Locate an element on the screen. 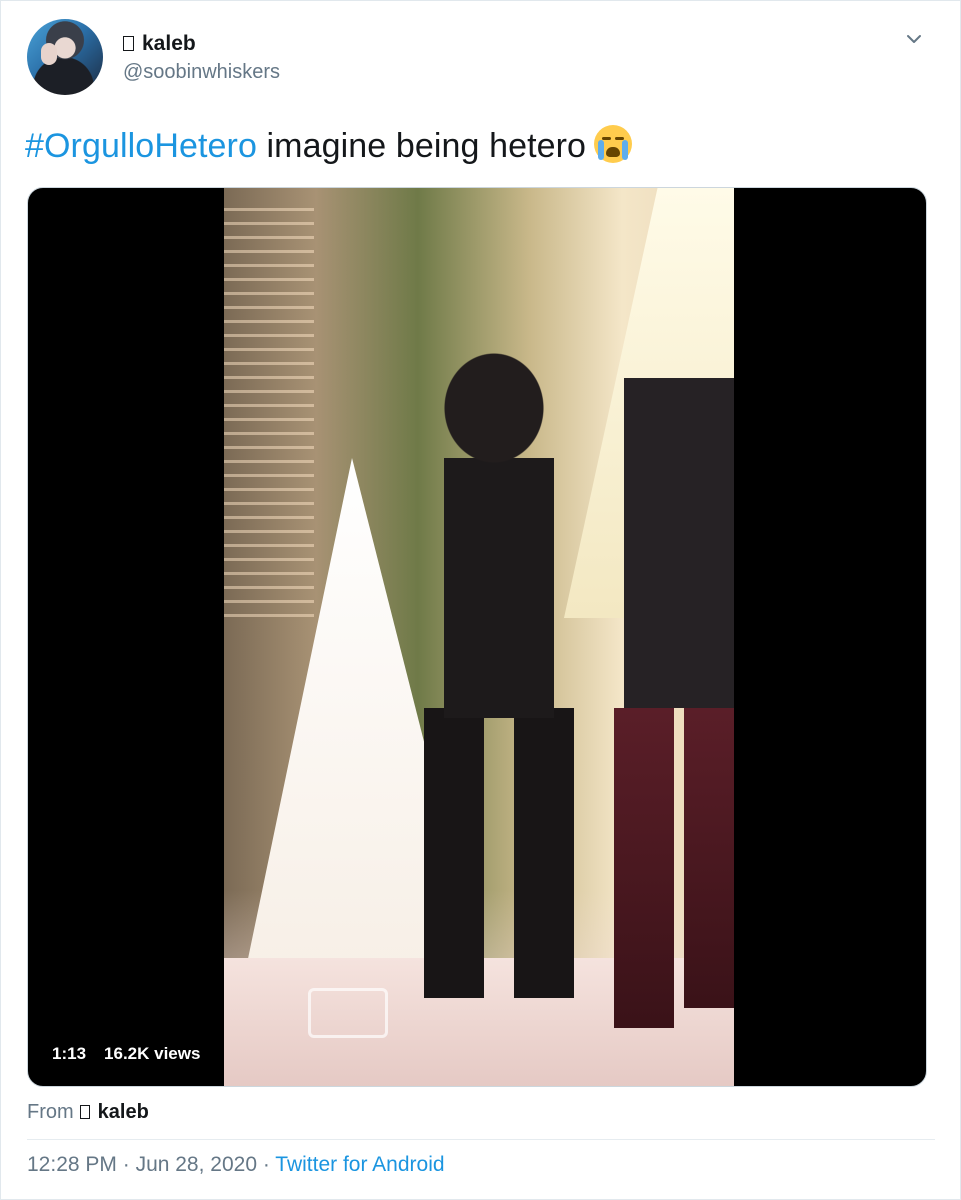 This screenshot has height=1200, width=961. tweet-text: #OrgulloHetero imagine being hetero is located at coordinates (329, 145).